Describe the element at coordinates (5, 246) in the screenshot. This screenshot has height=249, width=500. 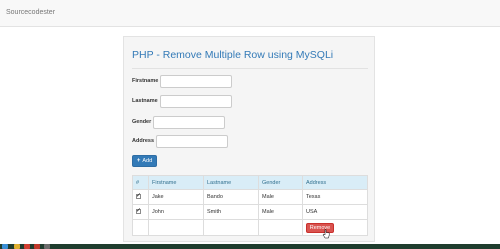
I see `start-icon` at that location.